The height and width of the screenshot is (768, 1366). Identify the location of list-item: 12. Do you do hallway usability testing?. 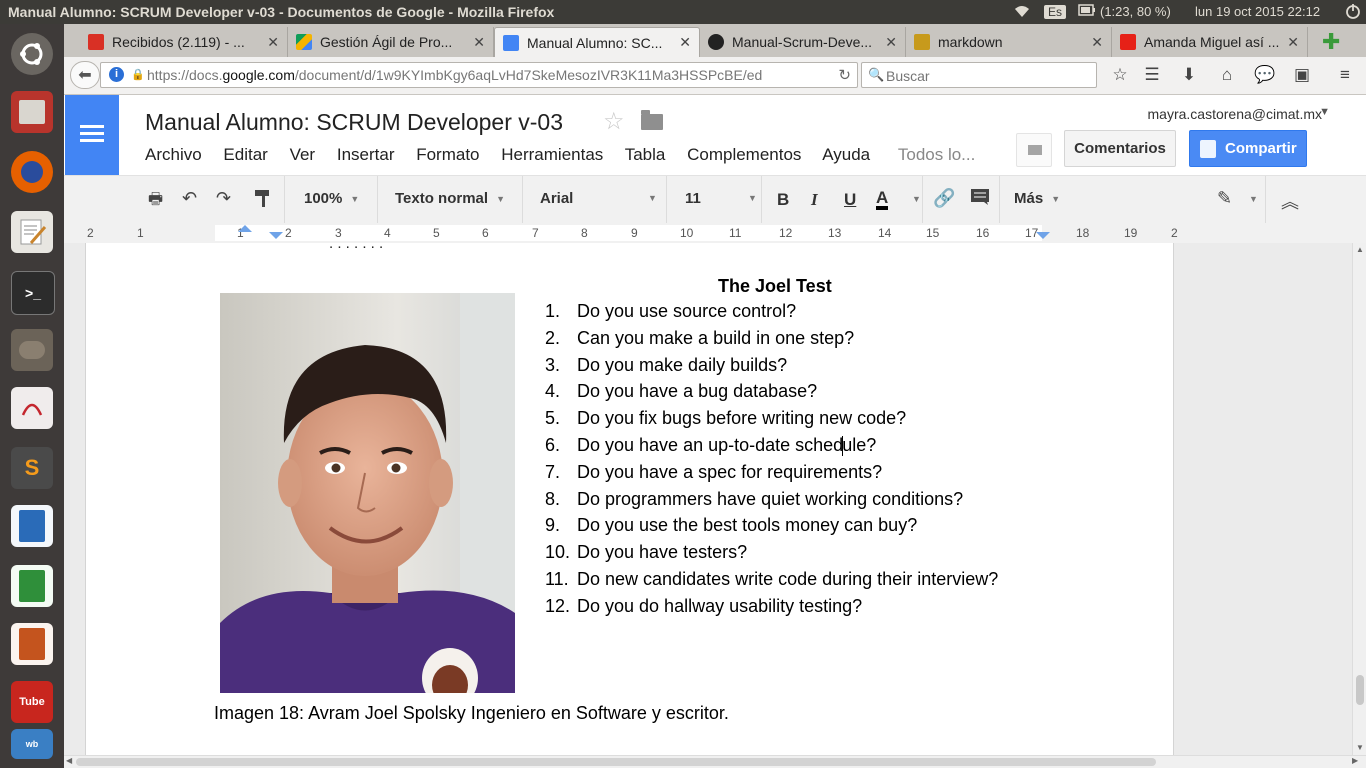
(771, 609).